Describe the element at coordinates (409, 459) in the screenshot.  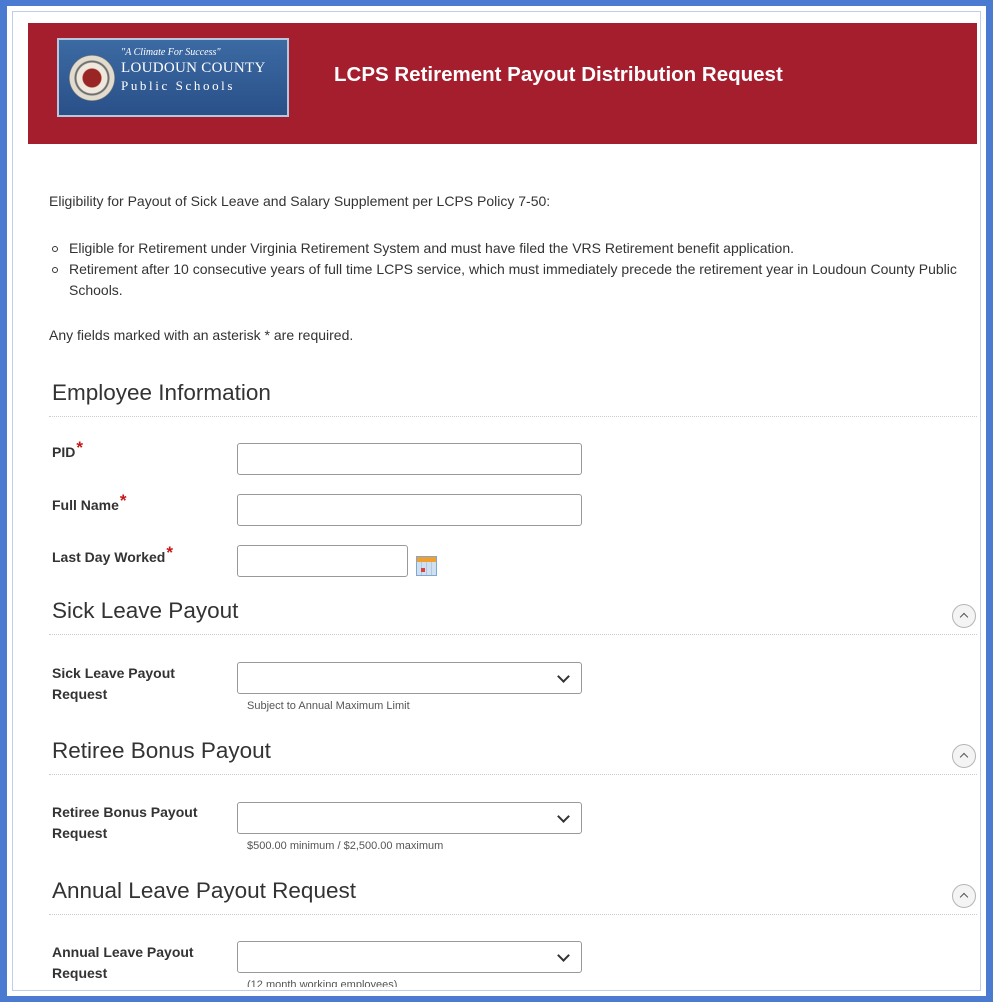
I see `pid-input` at that location.